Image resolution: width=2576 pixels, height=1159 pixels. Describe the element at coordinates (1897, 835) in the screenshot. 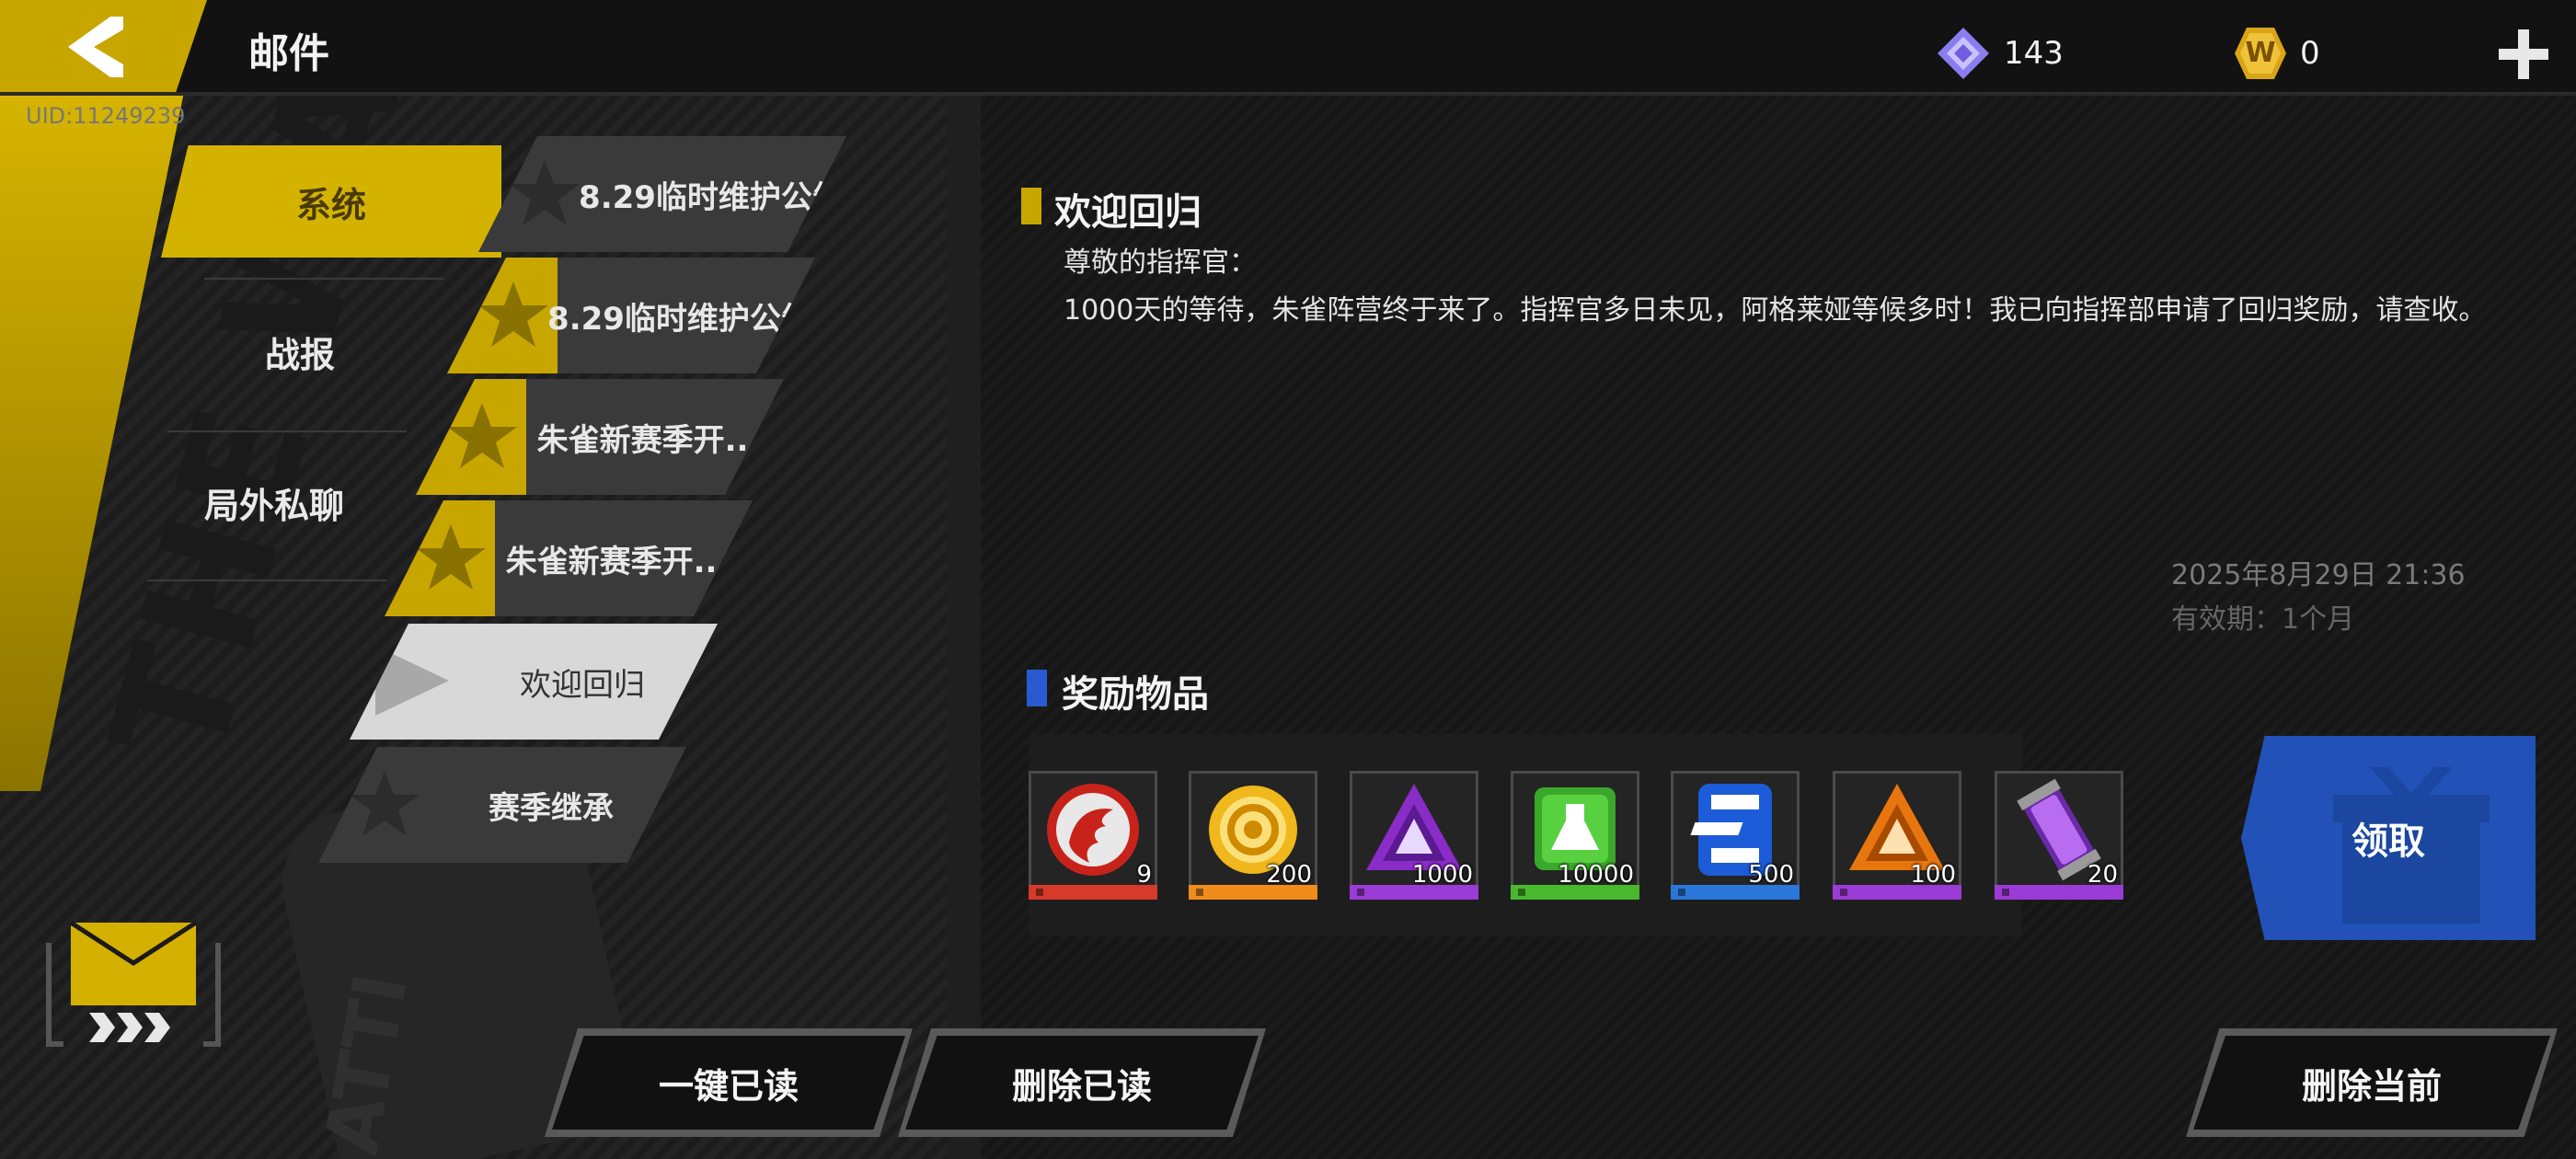

I see `reward-item: 100` at that location.